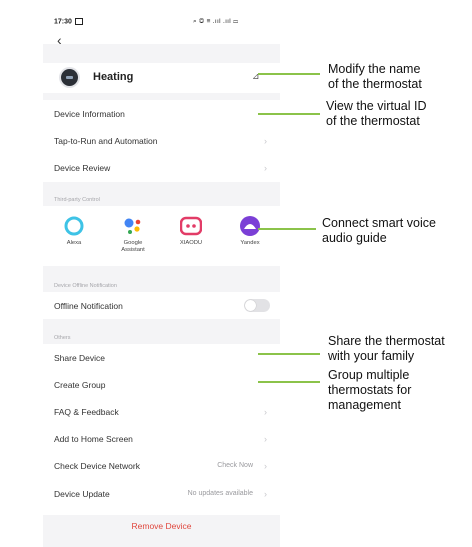 Image resolution: width=472 pixels, height=547 pixels. What do you see at coordinates (191, 226) in the screenshot?
I see `xiaodu-icon` at bounding box center [191, 226].